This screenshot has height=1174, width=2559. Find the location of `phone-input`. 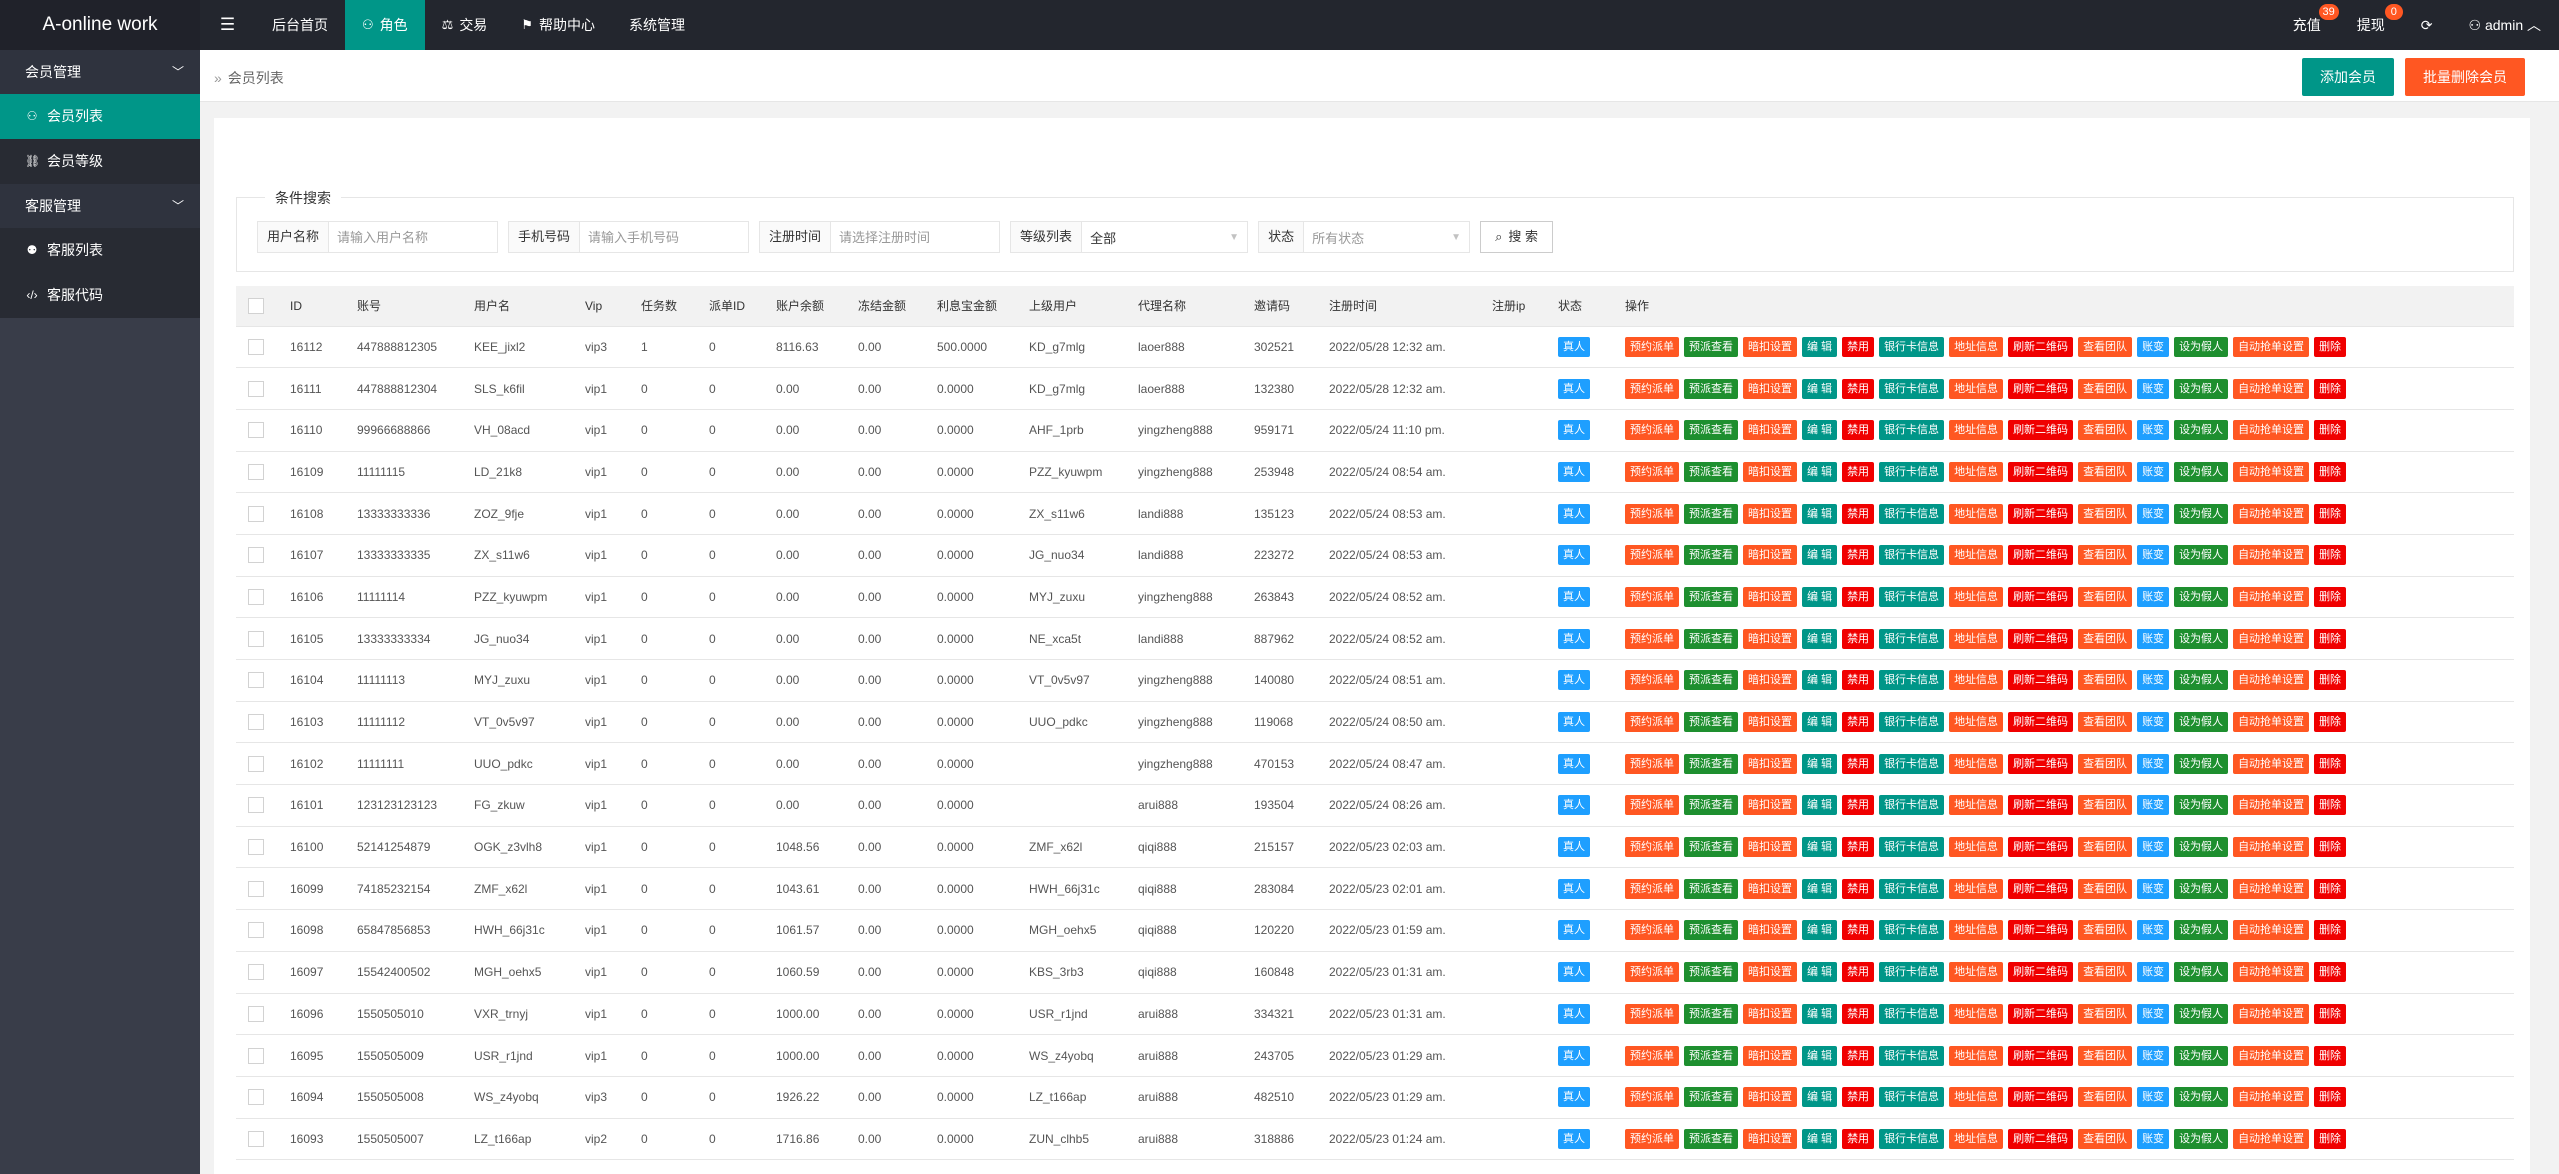

phone-input is located at coordinates (664, 237).